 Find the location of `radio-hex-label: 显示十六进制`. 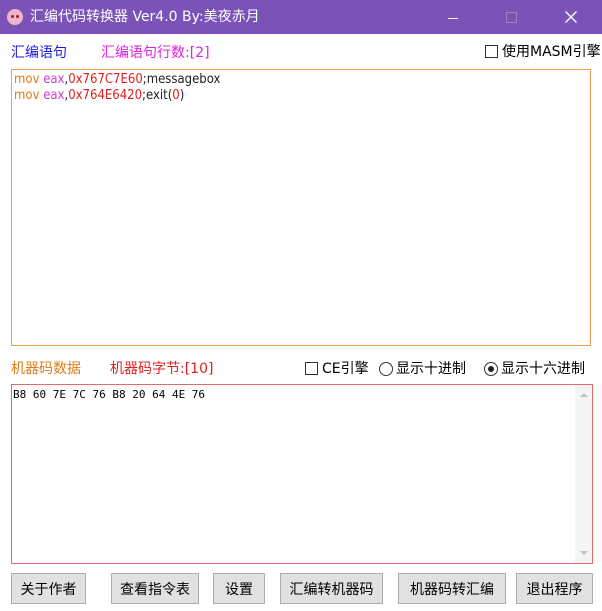

radio-hex-label: 显示十六进制 is located at coordinates (543, 369).